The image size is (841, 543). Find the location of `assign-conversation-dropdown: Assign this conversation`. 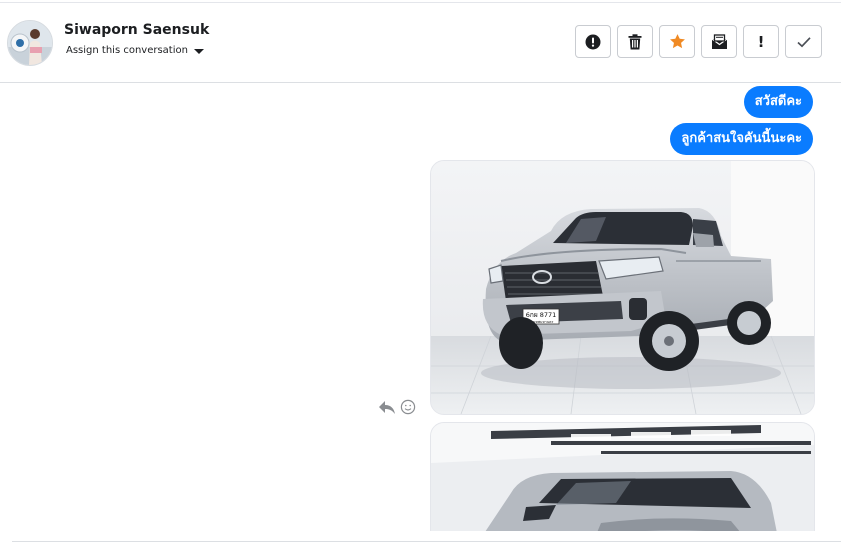

assign-conversation-dropdown: Assign this conversation is located at coordinates (135, 50).